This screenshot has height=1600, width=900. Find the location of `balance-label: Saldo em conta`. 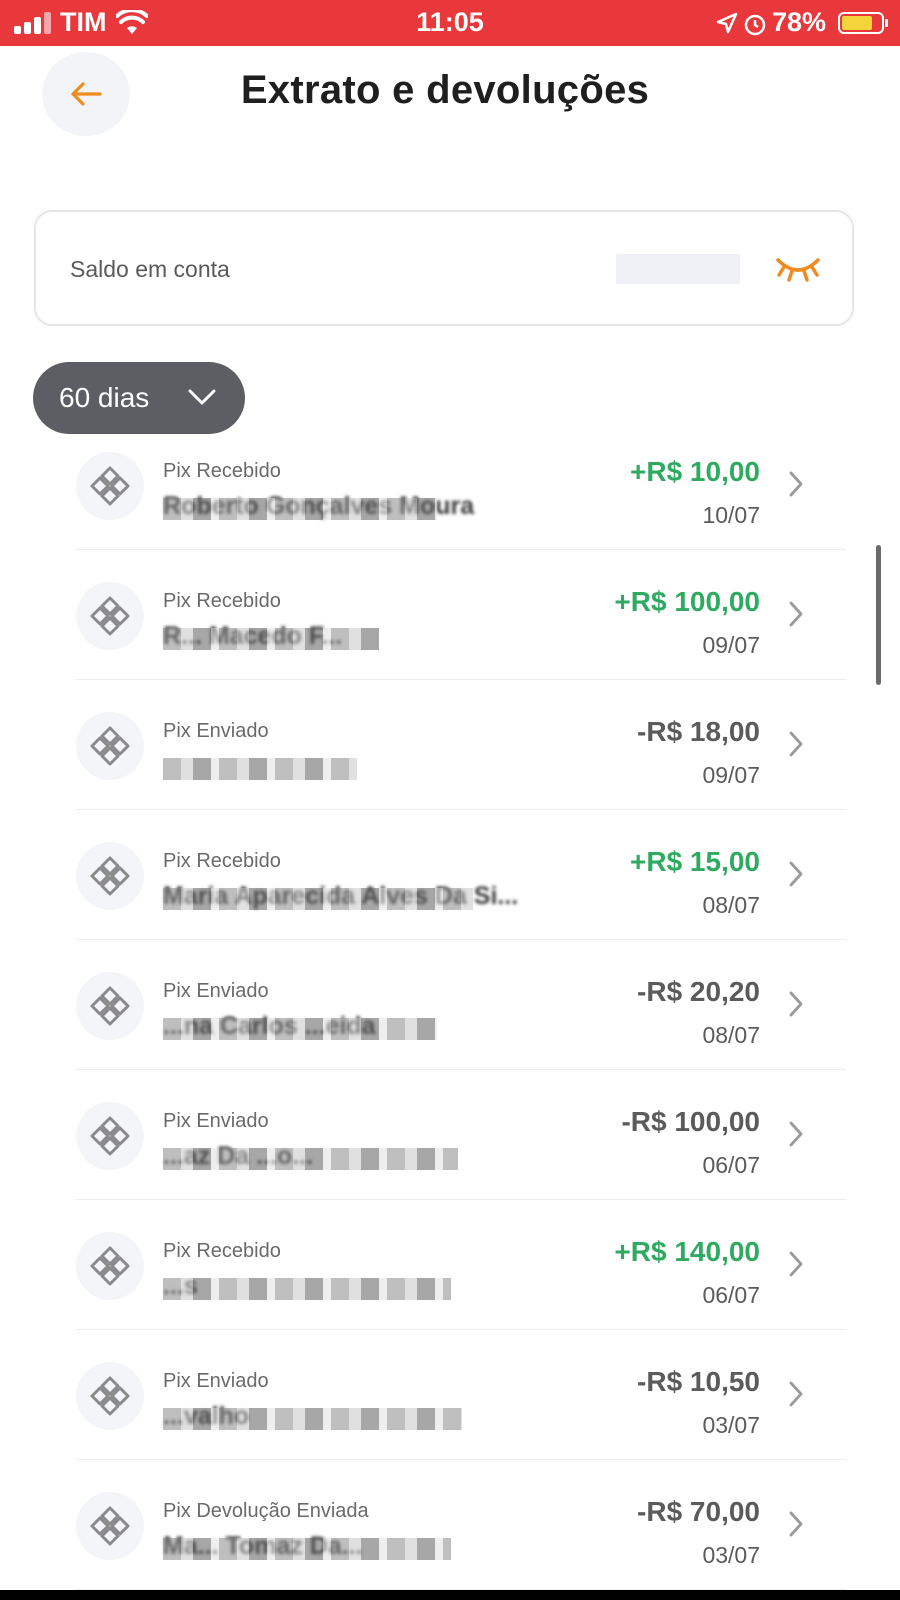

balance-label: Saldo em conta is located at coordinates (150, 269).